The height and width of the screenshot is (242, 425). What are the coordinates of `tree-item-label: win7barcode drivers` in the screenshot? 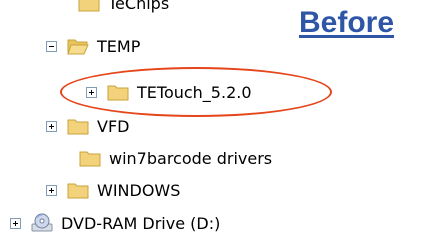 It's located at (191, 158).